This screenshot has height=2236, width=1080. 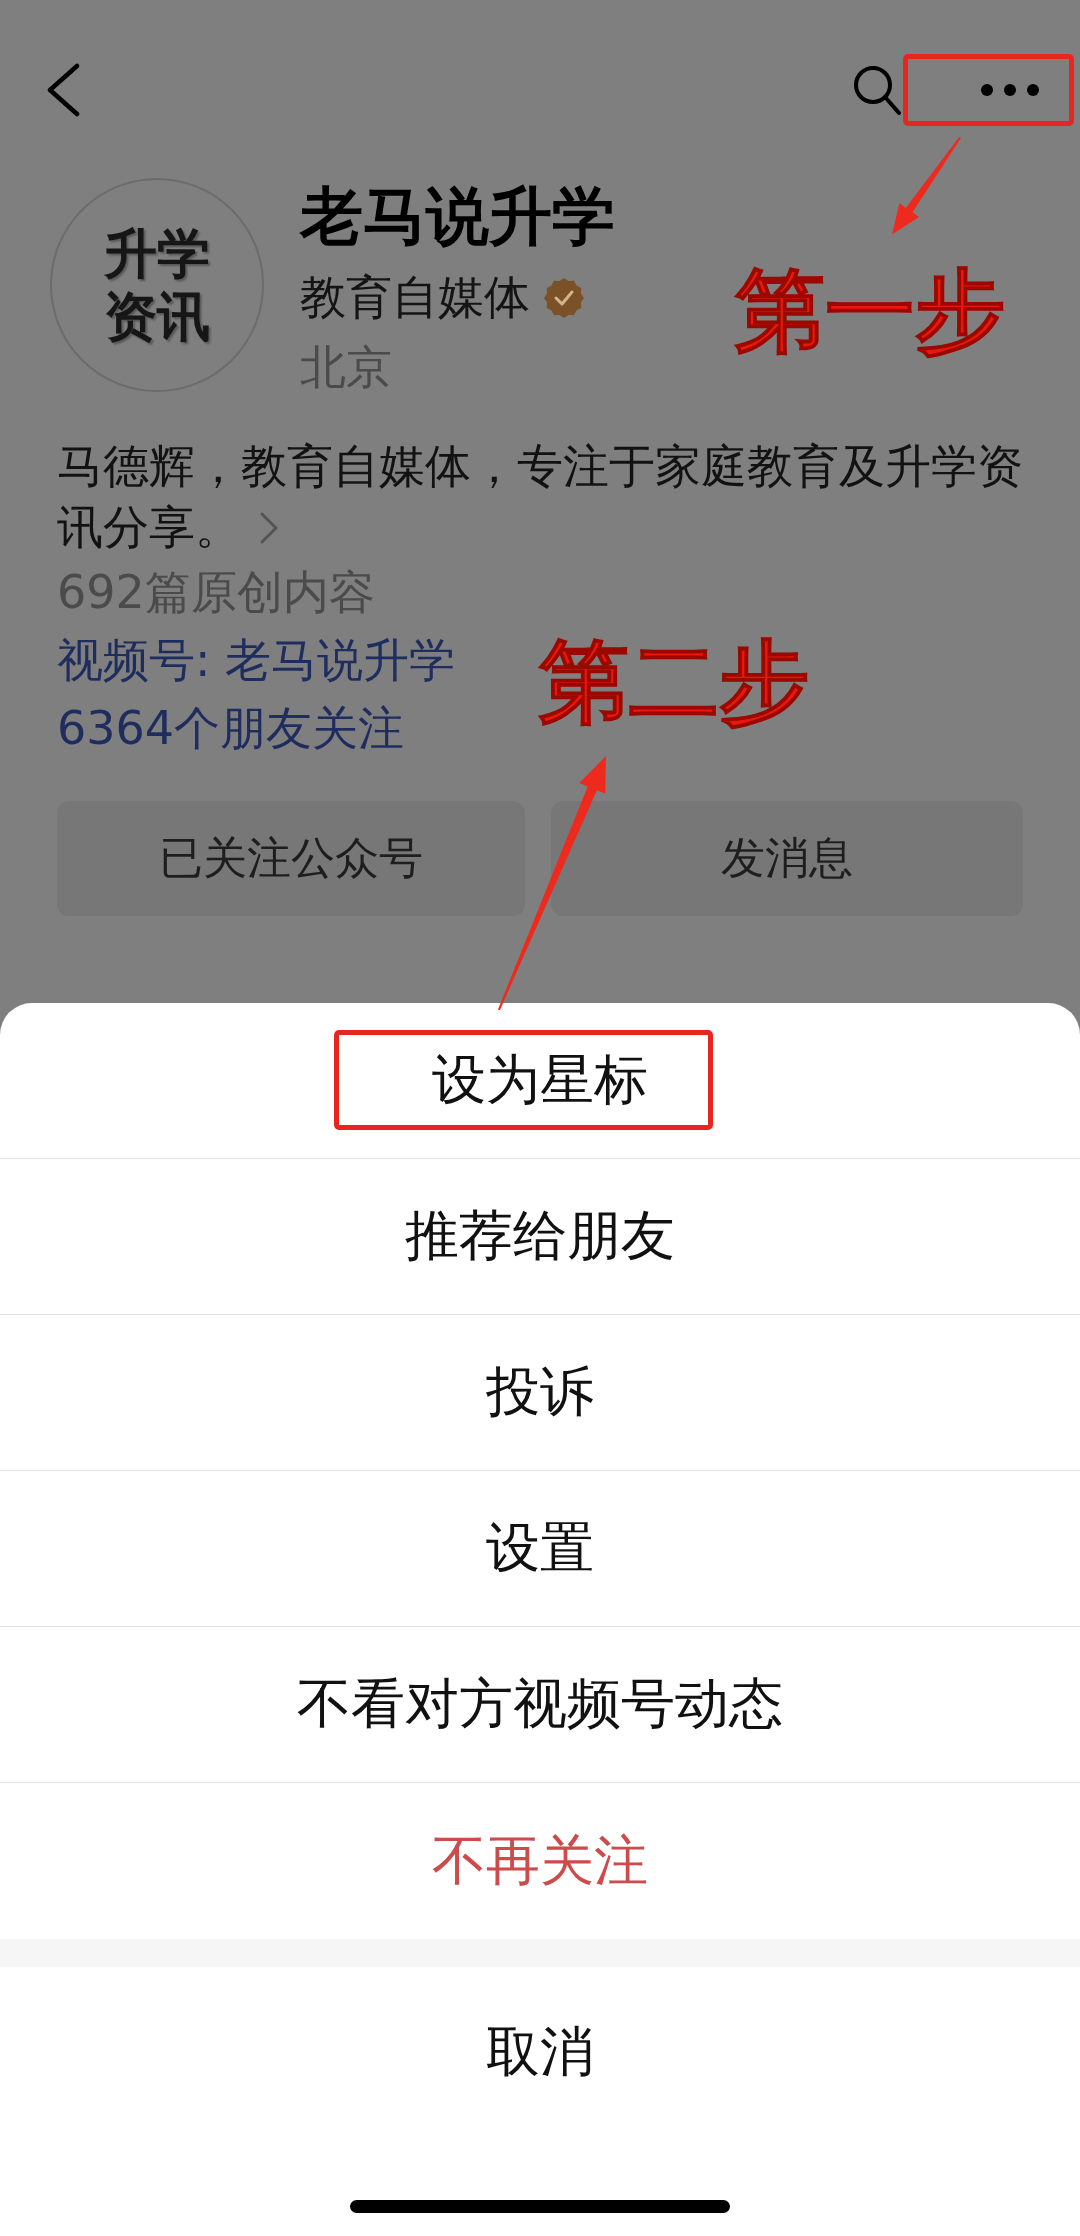 What do you see at coordinates (157, 285) in the screenshot?
I see `avatar-text: 升学资讯` at bounding box center [157, 285].